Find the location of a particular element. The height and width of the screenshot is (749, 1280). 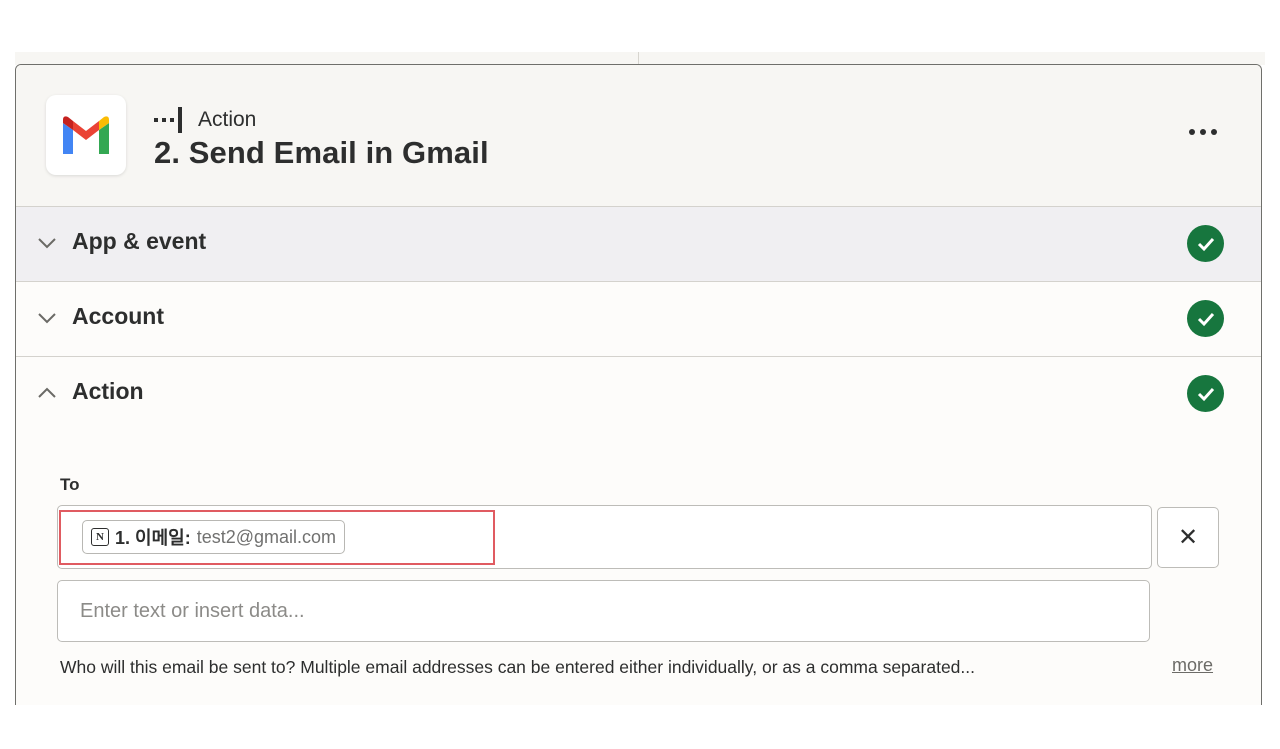

highlight-annotation is located at coordinates (277, 537).